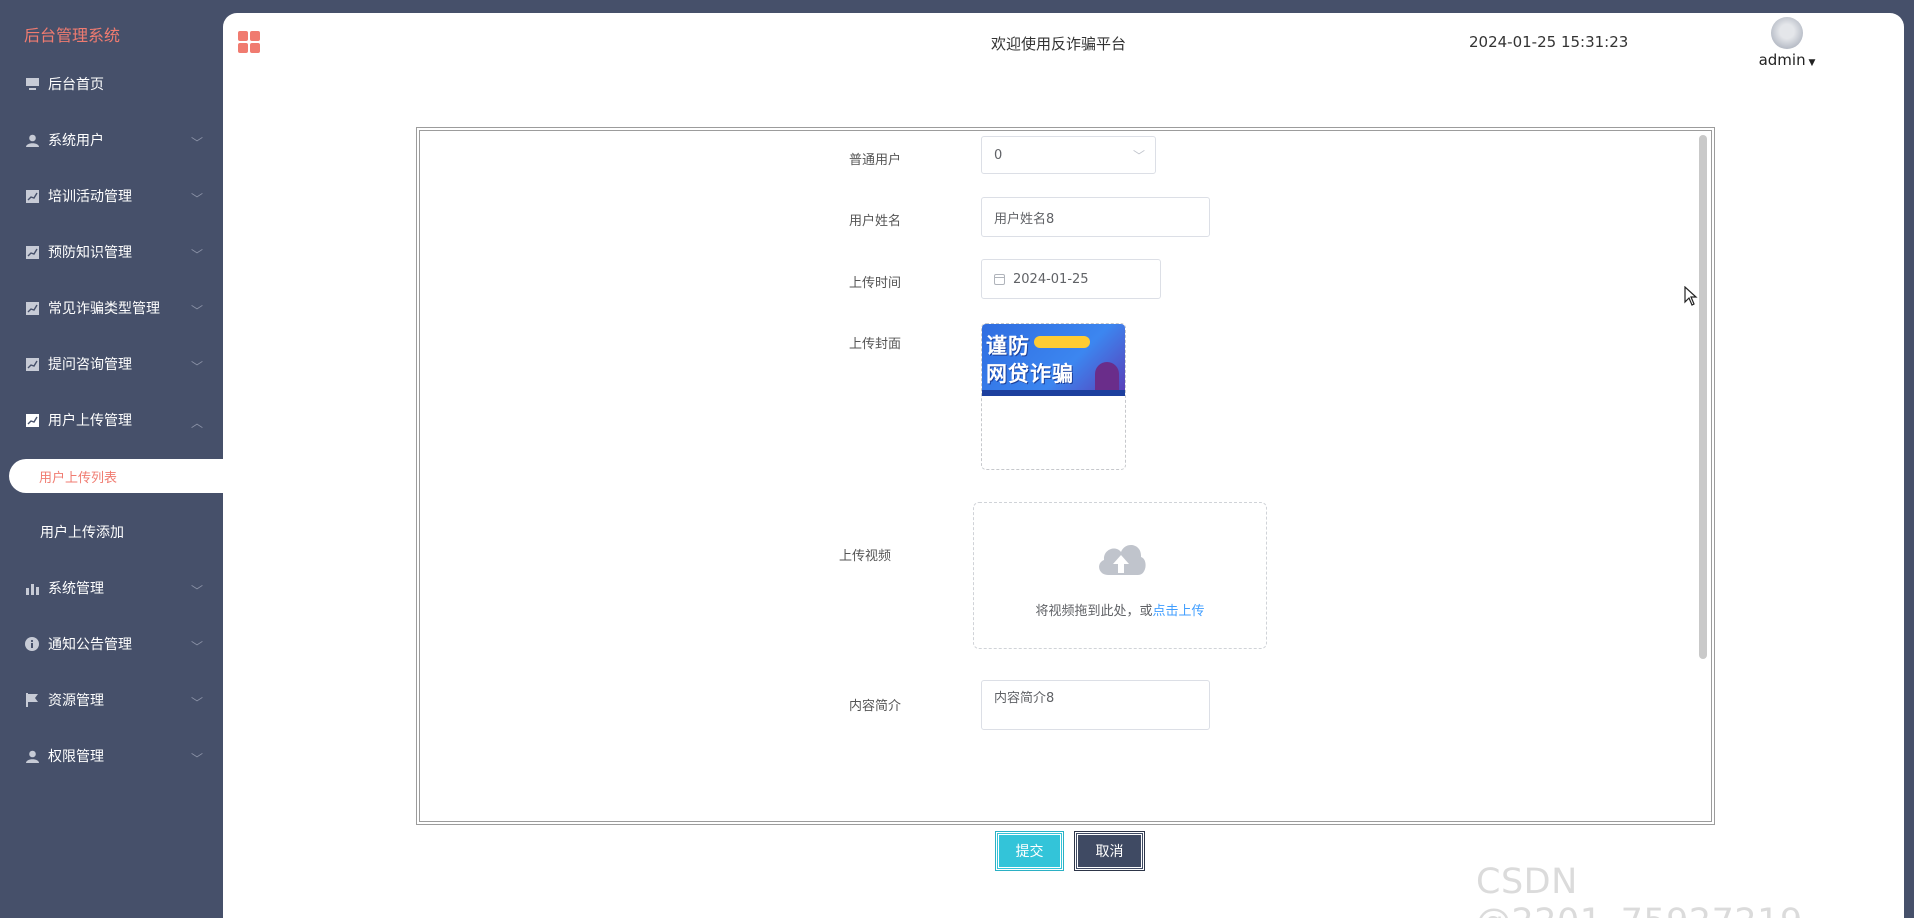  What do you see at coordinates (90, 253) in the screenshot?
I see `sidebar-item-label: 预防知识管理` at bounding box center [90, 253].